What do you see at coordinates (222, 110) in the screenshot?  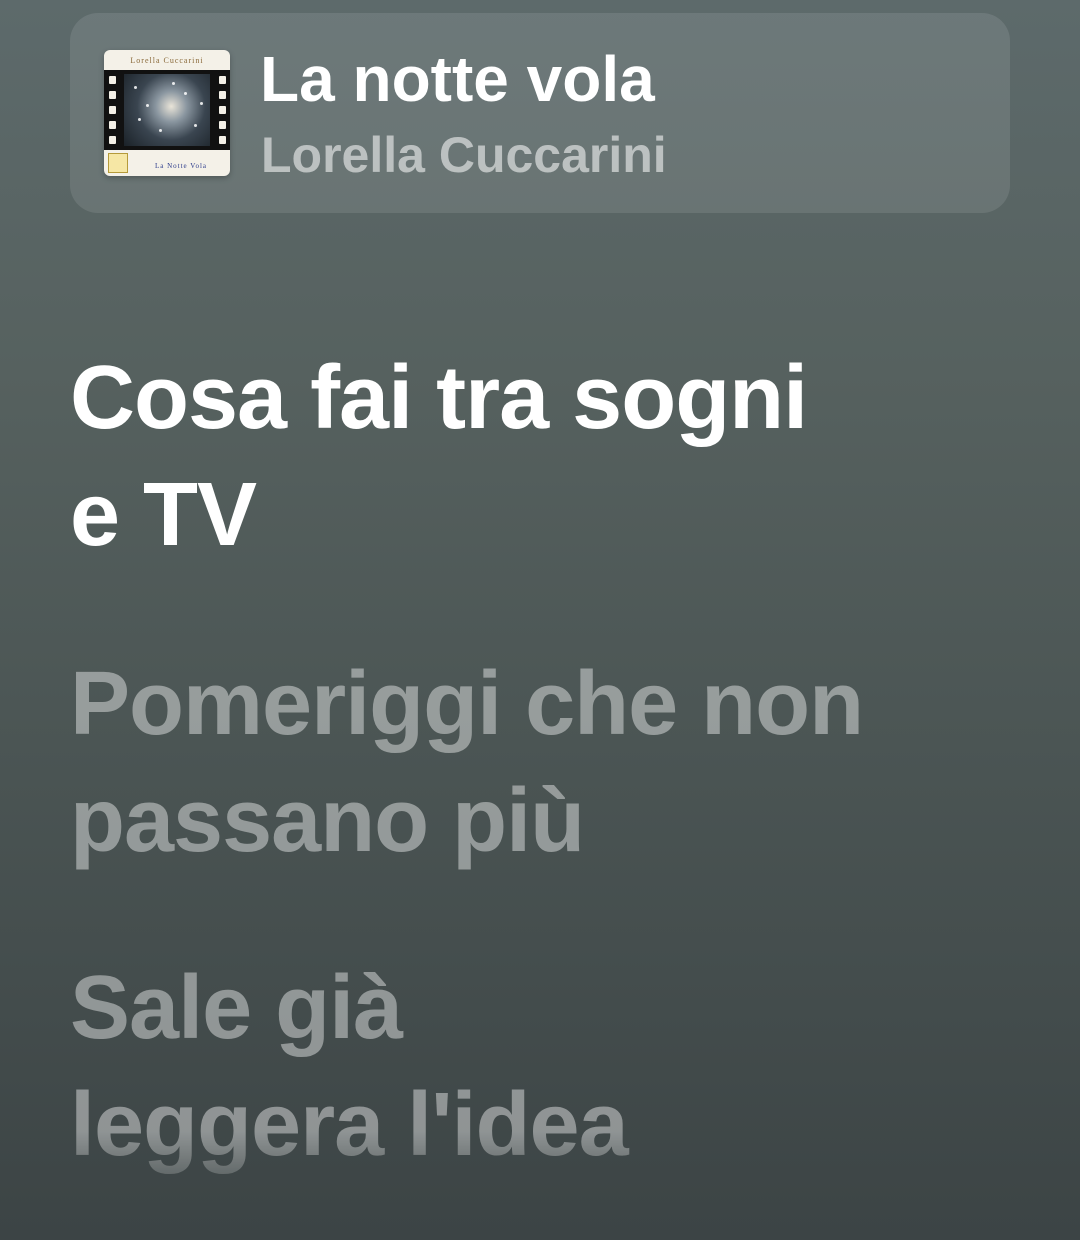 I see `filmstrip-sprockets-right` at bounding box center [222, 110].